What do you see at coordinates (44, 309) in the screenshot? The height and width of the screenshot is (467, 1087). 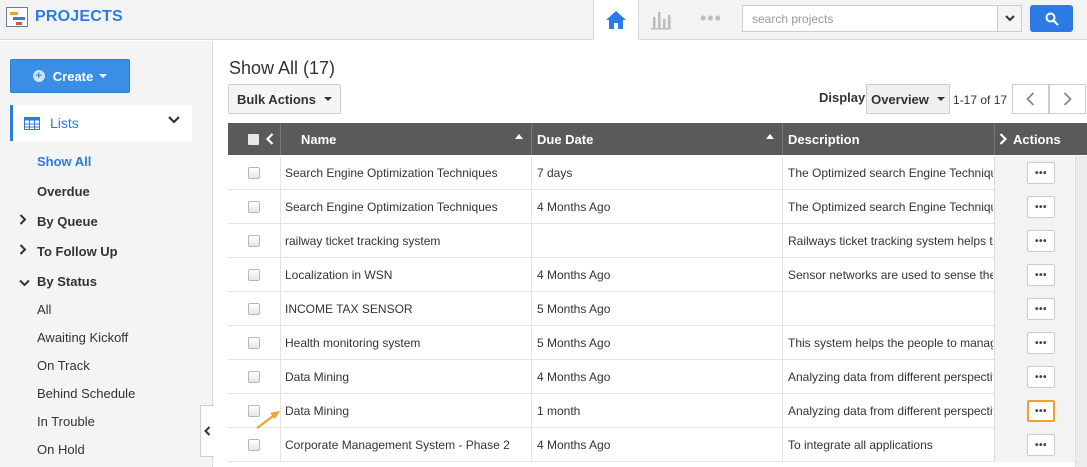 I see `sidebar-item-status-all: All` at bounding box center [44, 309].